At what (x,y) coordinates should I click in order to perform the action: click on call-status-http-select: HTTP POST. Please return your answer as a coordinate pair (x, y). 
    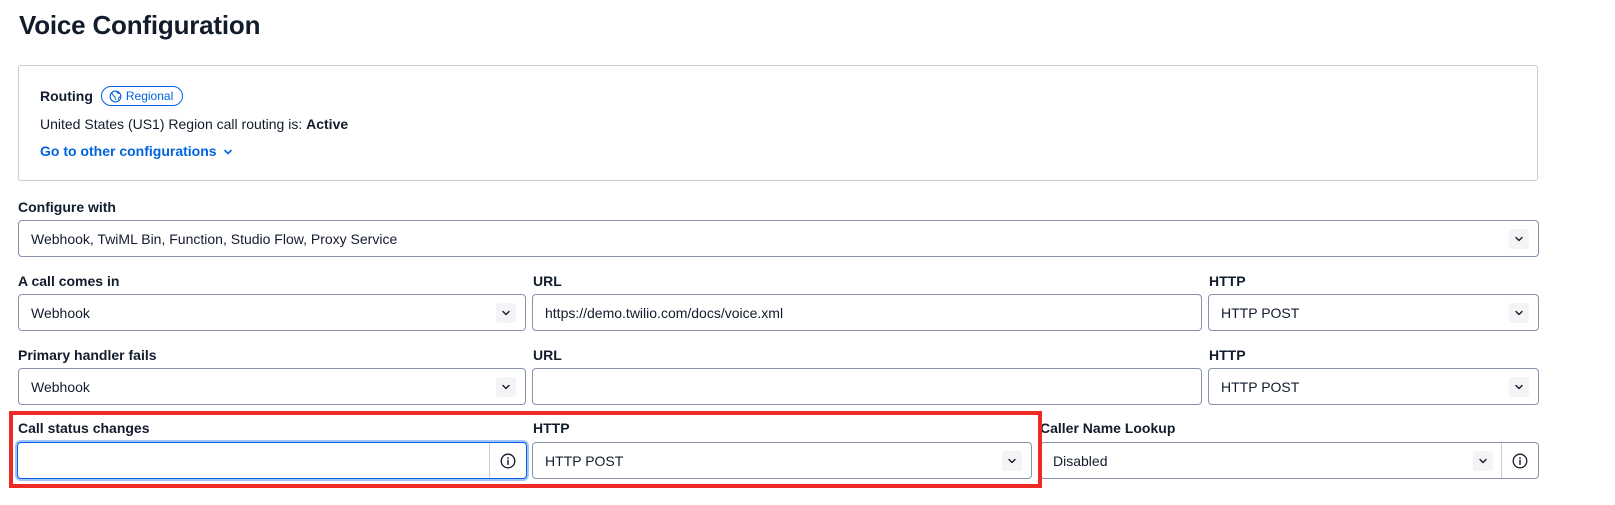
    Looking at the image, I should click on (782, 460).